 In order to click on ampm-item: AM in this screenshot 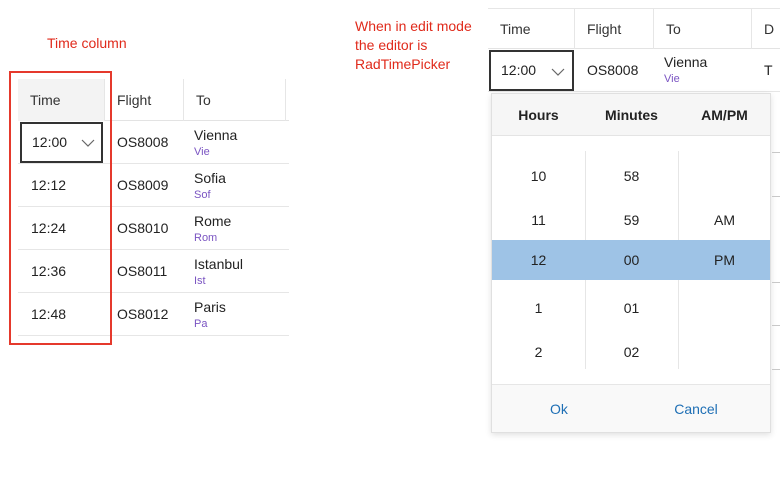, I will do `click(724, 220)`.